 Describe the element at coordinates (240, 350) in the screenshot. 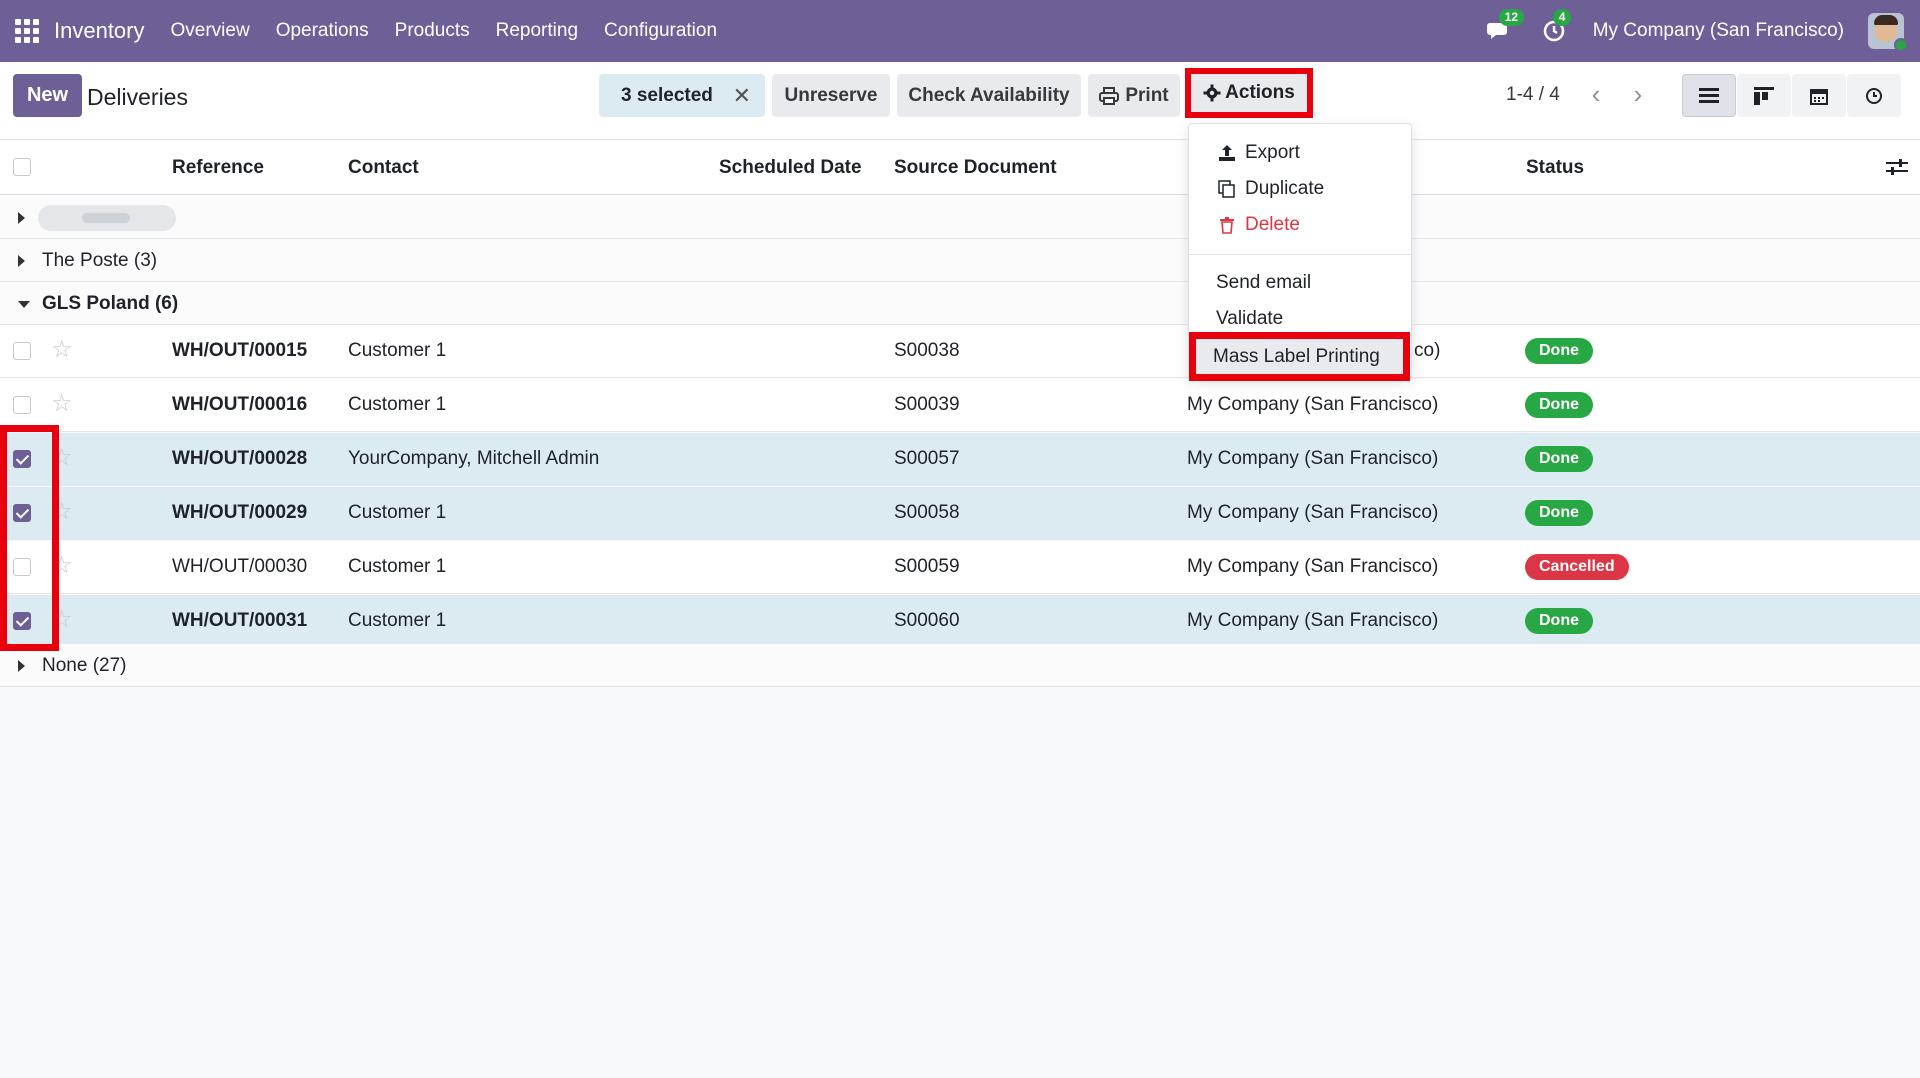

I see `cell-reference: WH/OUT/00015` at that location.